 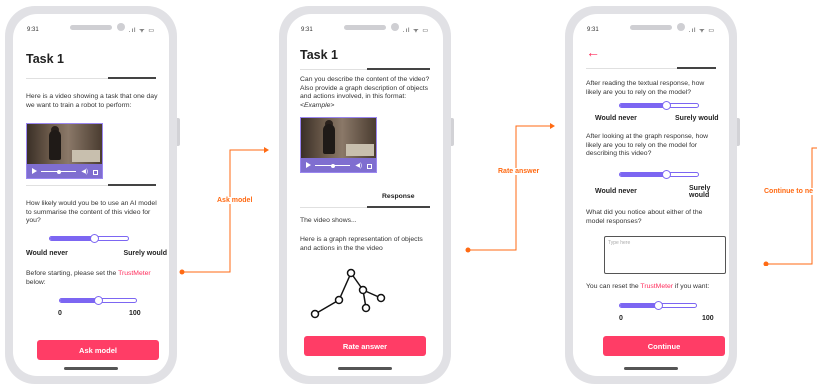 What do you see at coordinates (788, 191) in the screenshot?
I see `flow-label-continue: Continue to ne` at bounding box center [788, 191].